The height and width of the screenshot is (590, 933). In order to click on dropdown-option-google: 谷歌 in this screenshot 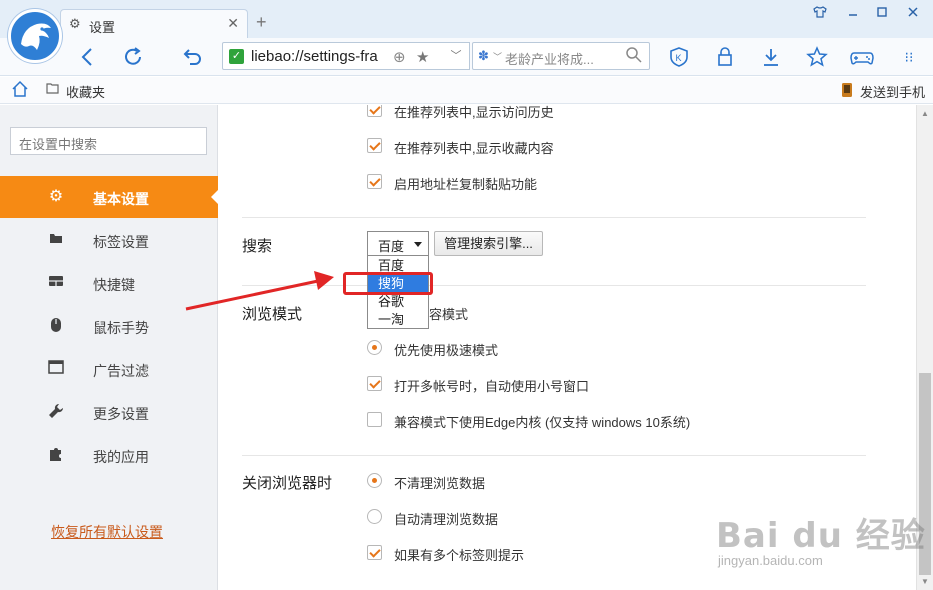, I will do `click(398, 302)`.